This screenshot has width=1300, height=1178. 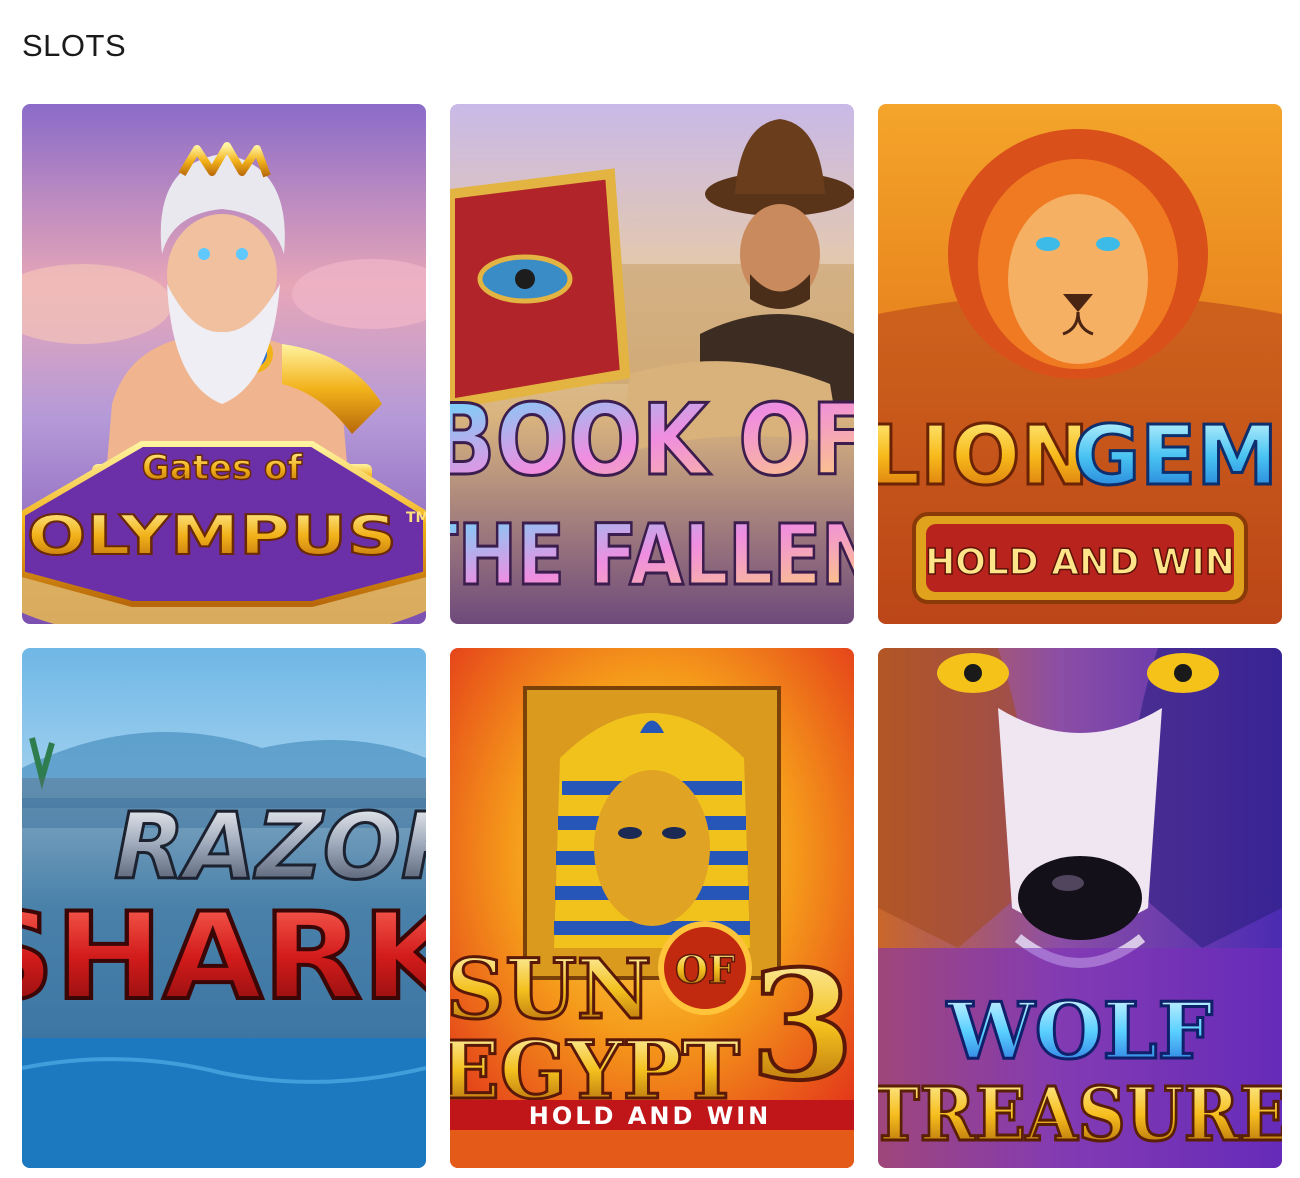 I want to click on title-word-2: GEMS, so click(x=1177, y=456).